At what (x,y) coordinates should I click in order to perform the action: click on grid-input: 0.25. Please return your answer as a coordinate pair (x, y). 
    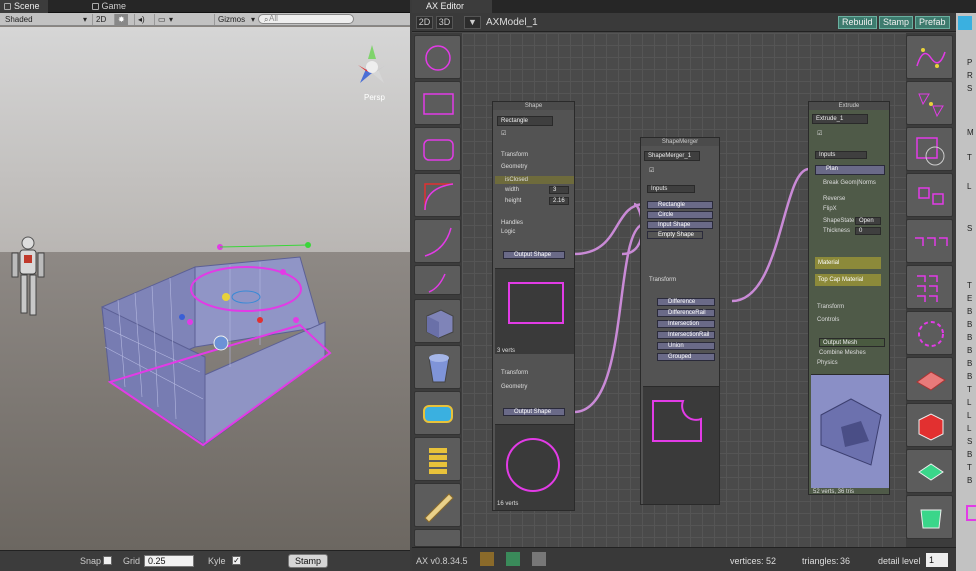
    Looking at the image, I should click on (169, 561).